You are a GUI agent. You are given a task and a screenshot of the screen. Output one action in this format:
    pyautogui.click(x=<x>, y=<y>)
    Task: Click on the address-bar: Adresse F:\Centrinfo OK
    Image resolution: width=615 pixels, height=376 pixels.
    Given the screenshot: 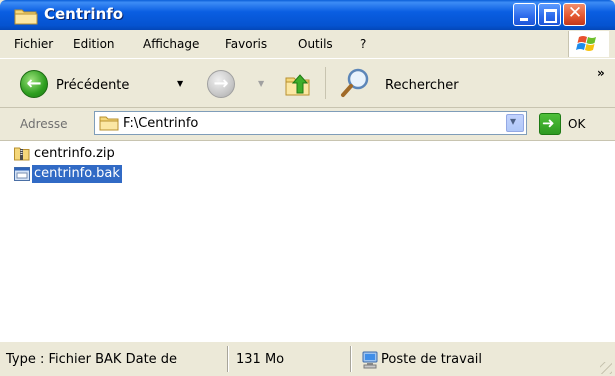 What is the action you would take?
    pyautogui.click(x=307, y=124)
    